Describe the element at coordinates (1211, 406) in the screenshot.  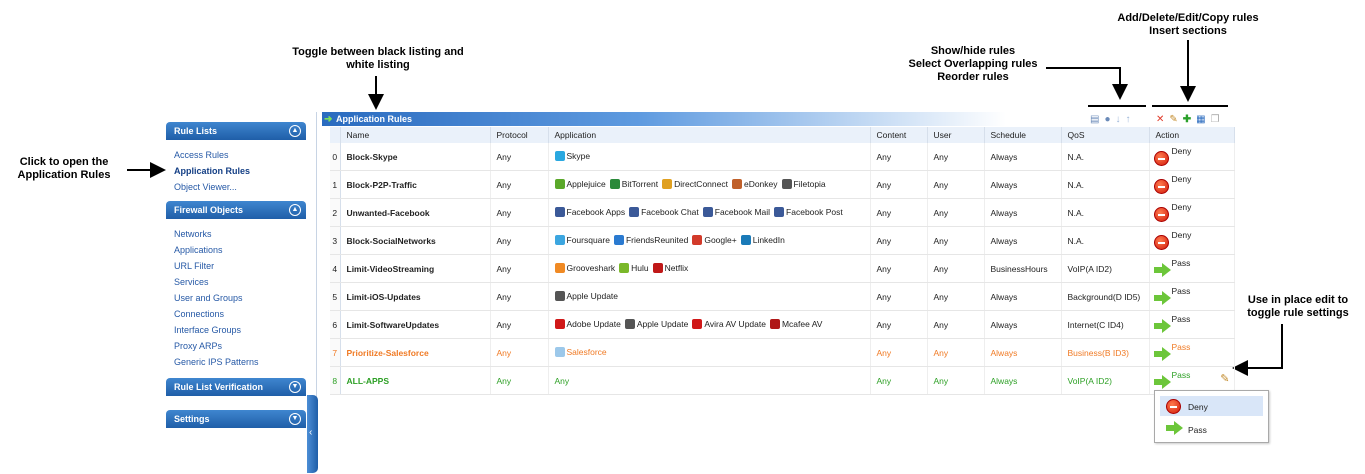
I see `dropdown-option-deny: Deny` at that location.